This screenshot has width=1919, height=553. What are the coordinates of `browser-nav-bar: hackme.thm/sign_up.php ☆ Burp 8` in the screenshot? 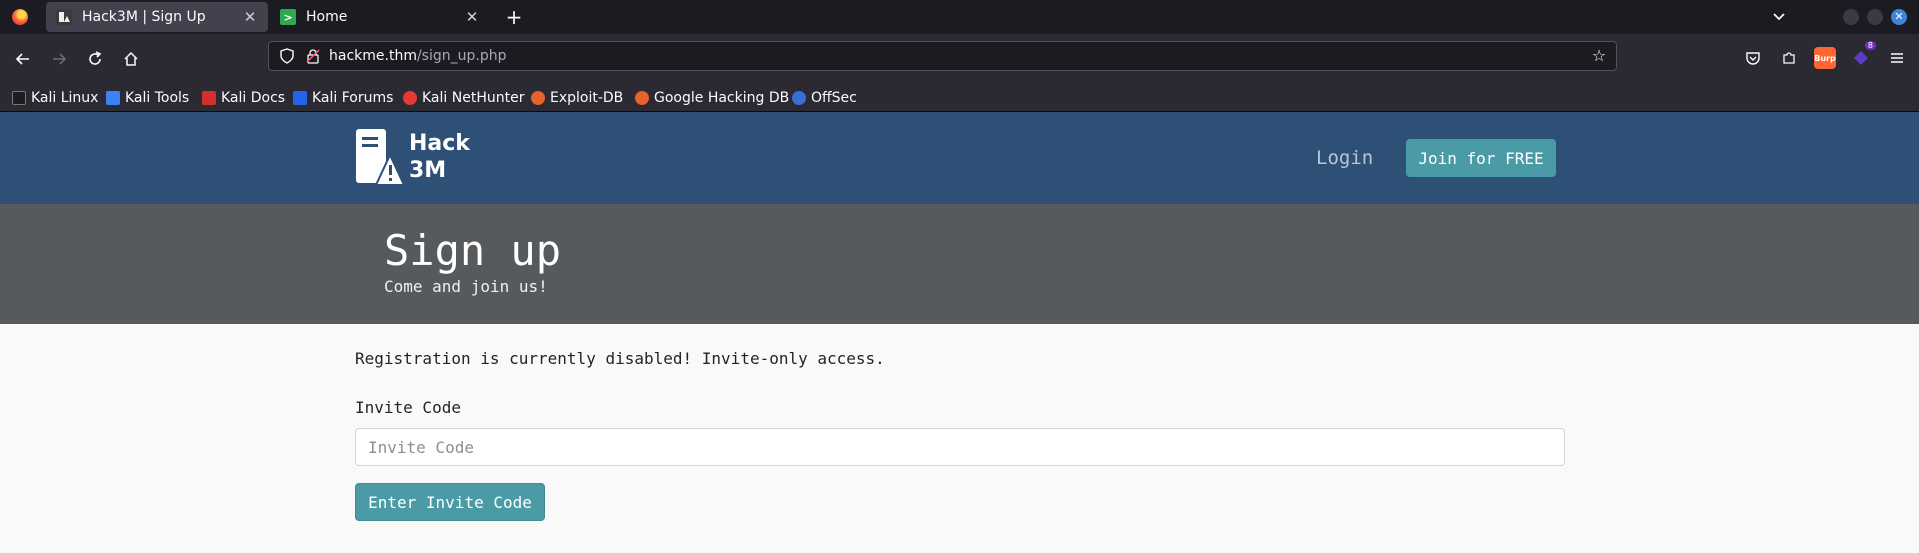 It's located at (959, 59).